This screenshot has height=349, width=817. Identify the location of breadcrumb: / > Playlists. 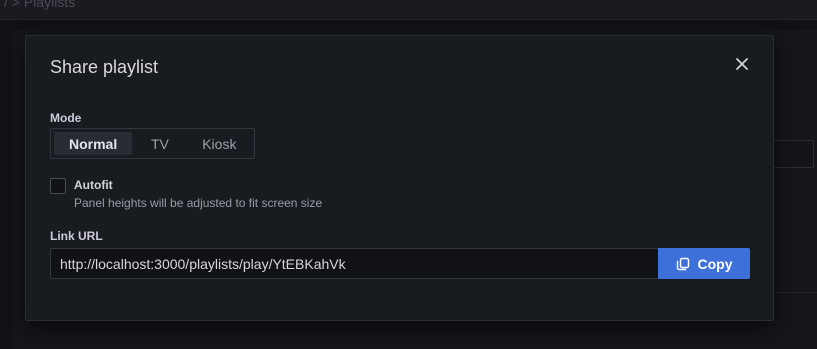
(40, 5).